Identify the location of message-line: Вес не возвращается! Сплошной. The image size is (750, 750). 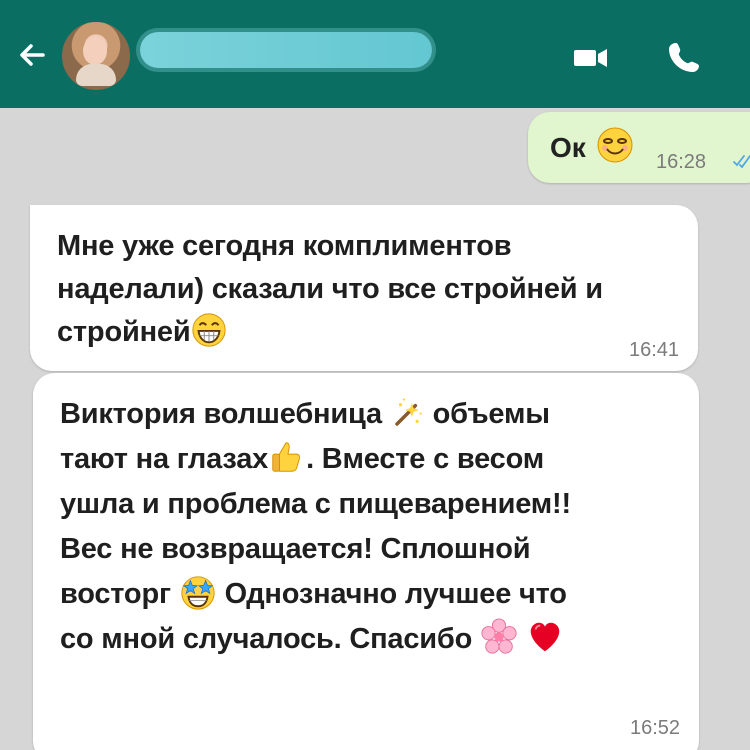
(295, 549).